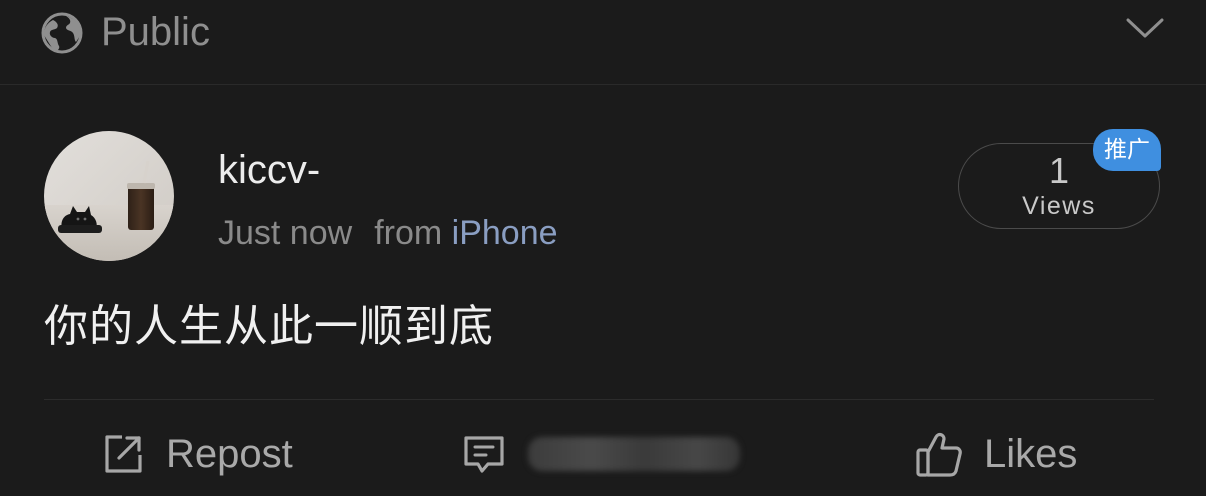 The image size is (1206, 496). What do you see at coordinates (599, 399) in the screenshot?
I see `divider` at bounding box center [599, 399].